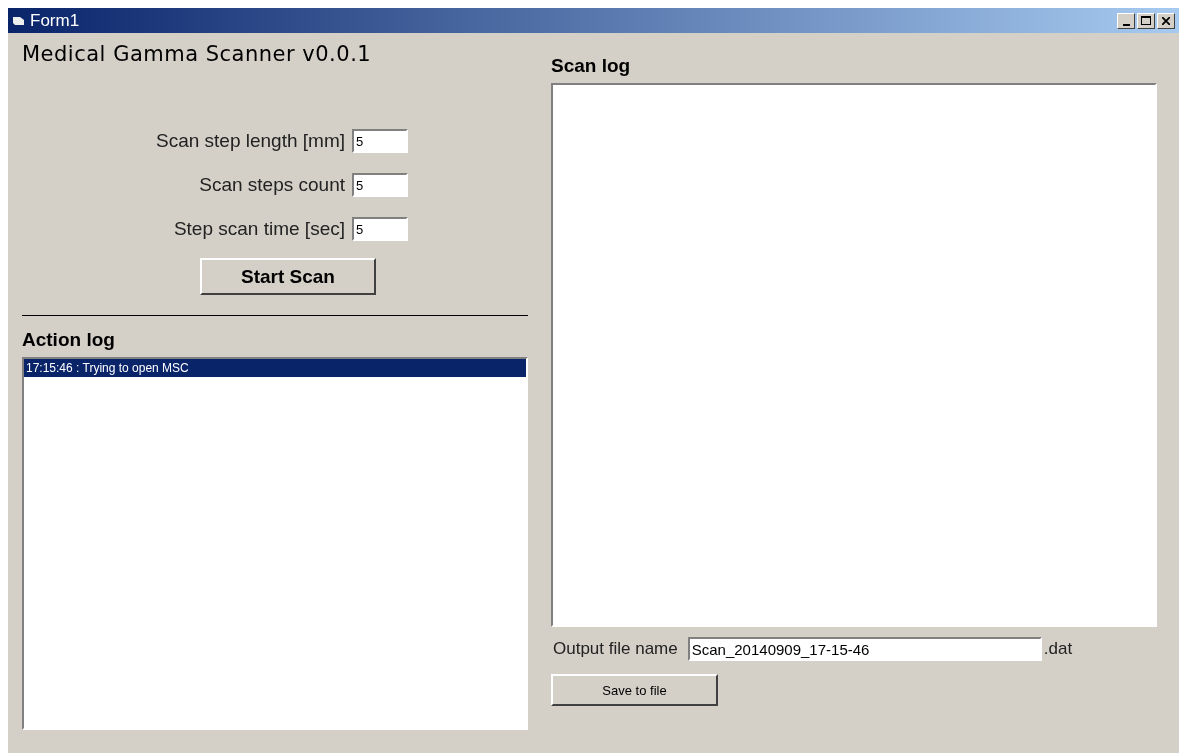 The width and height of the screenshot is (1189, 753). What do you see at coordinates (250, 141) in the screenshot?
I see `field-label: Scan step length [mm]` at bounding box center [250, 141].